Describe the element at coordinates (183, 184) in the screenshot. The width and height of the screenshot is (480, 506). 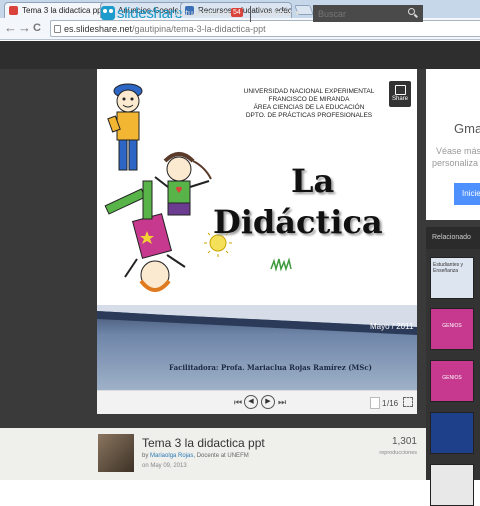
I see `girl-with-pigtails-drawing` at that location.